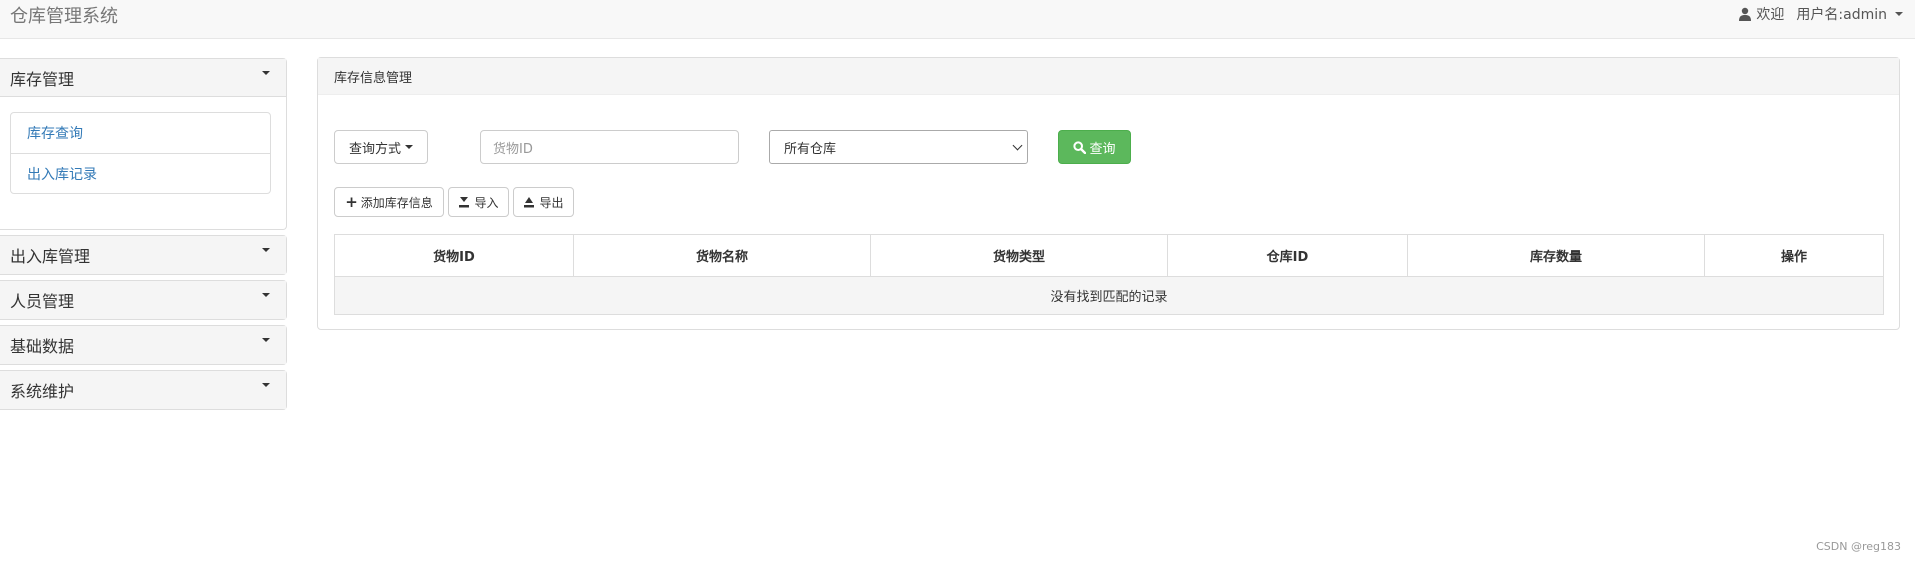 The height and width of the screenshot is (563, 1915). I want to click on sidebar-section-basic-data: 基础数据, so click(143, 345).